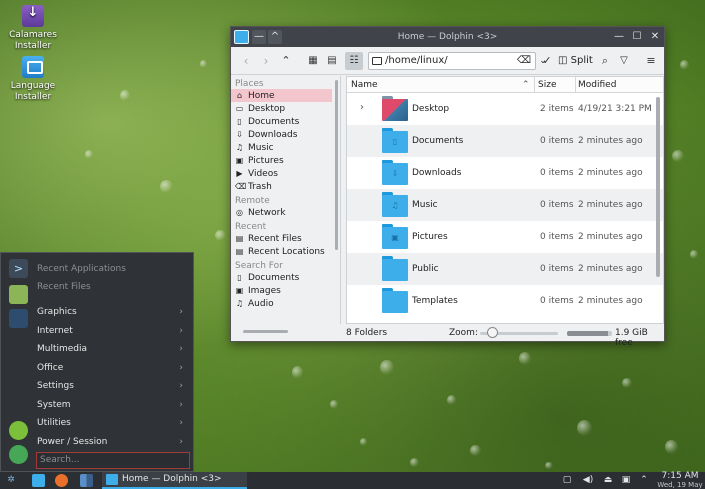 The image size is (705, 489). I want to click on desktop-icon-language: Language Installer, so click(33, 79).